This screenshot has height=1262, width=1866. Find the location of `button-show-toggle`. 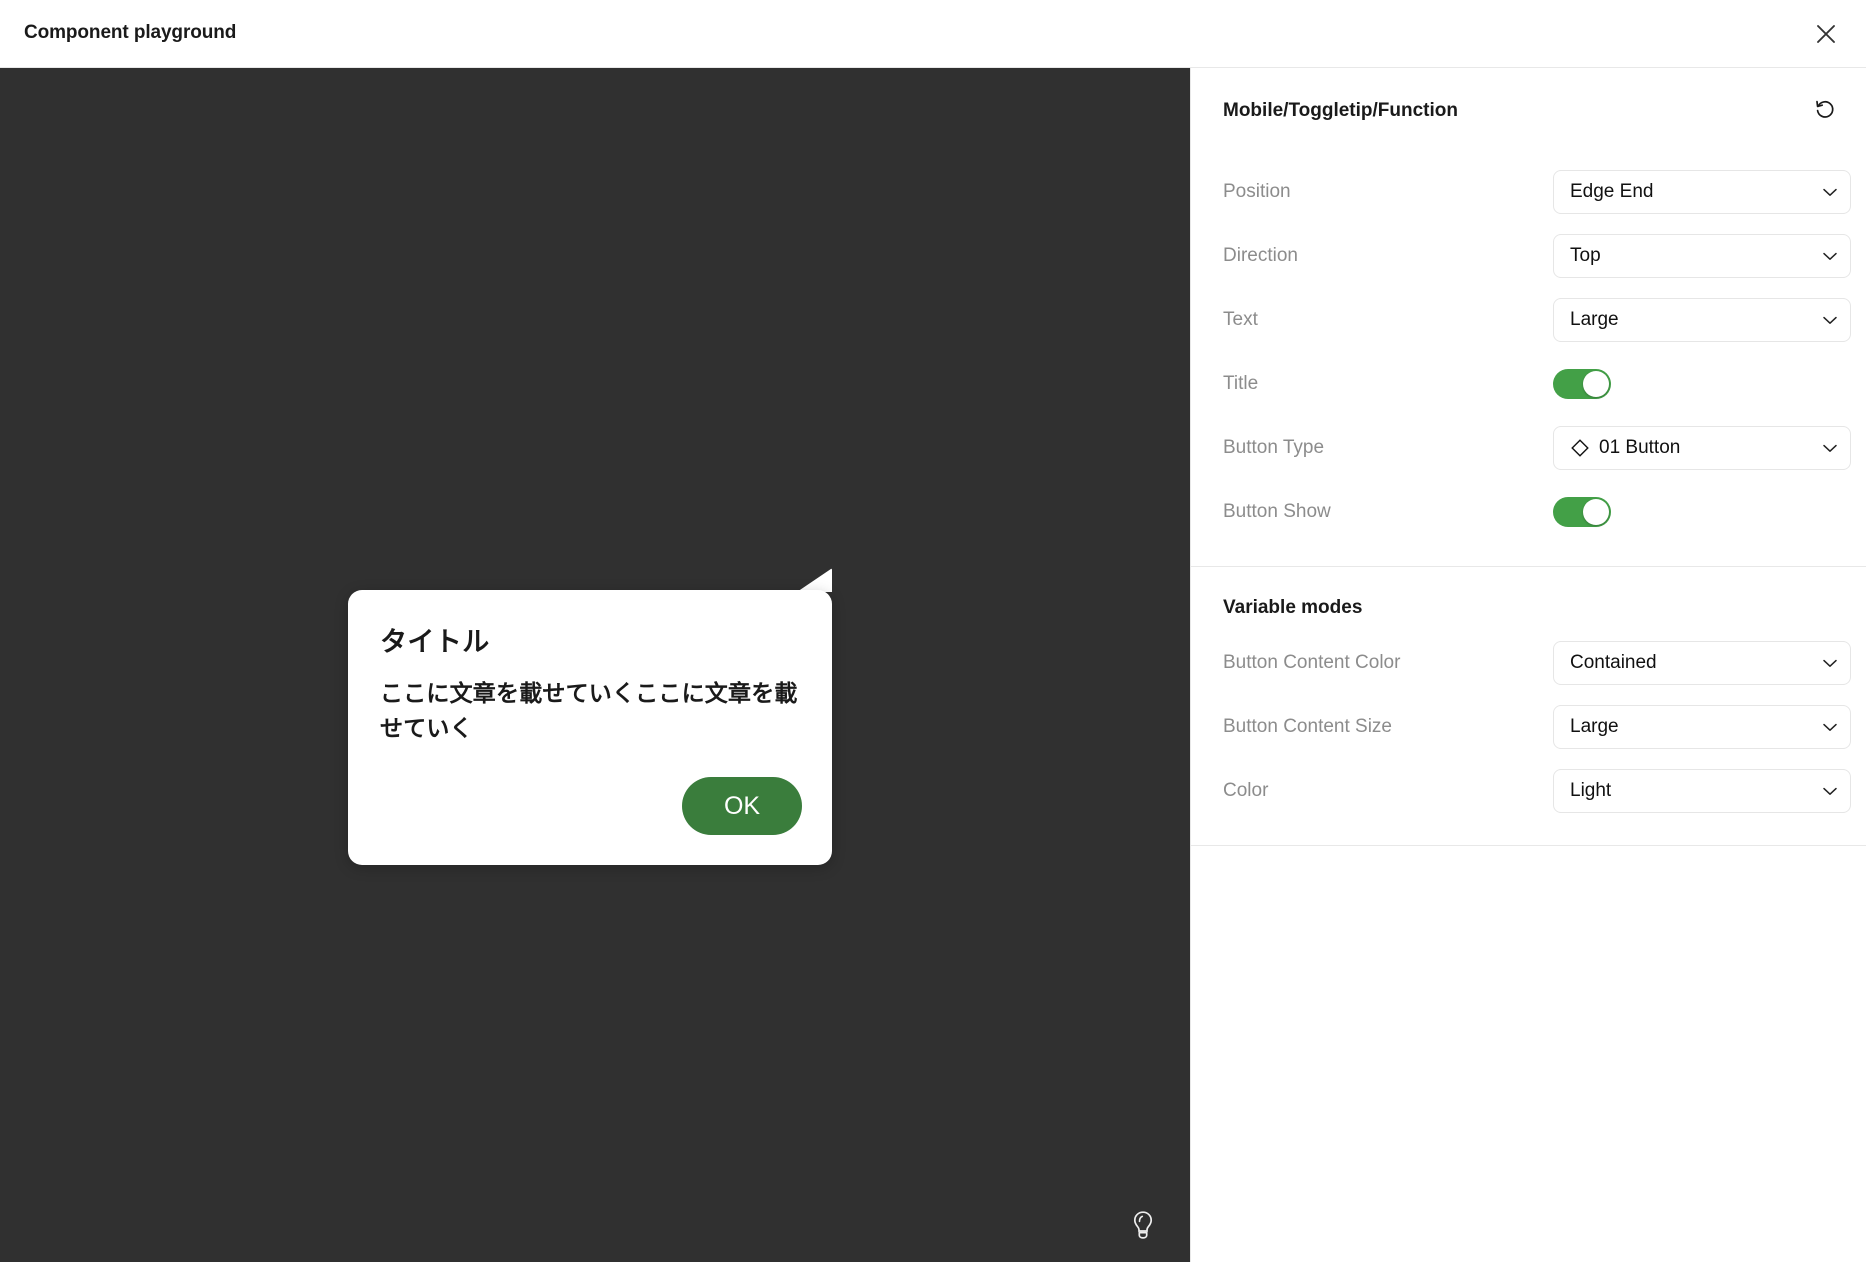

button-show-toggle is located at coordinates (1582, 512).